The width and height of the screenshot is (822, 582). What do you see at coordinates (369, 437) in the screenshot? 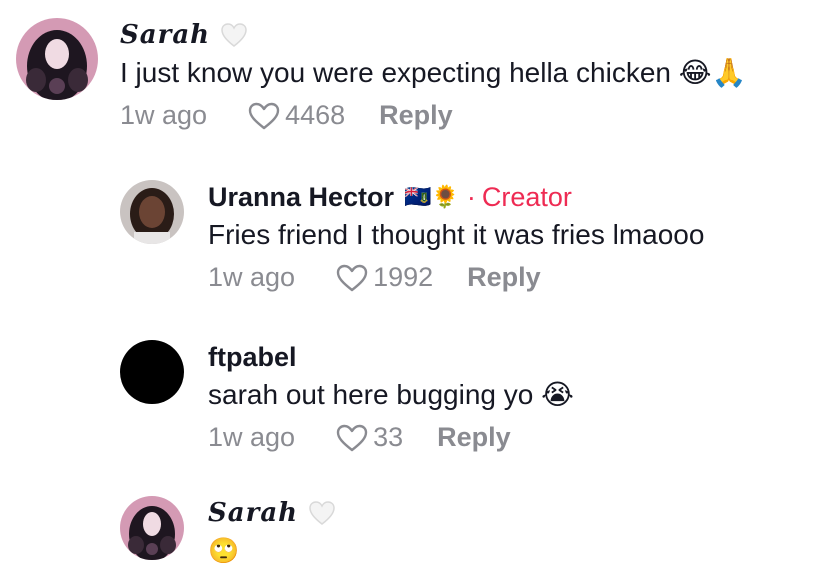
I see `like-button: 33` at bounding box center [369, 437].